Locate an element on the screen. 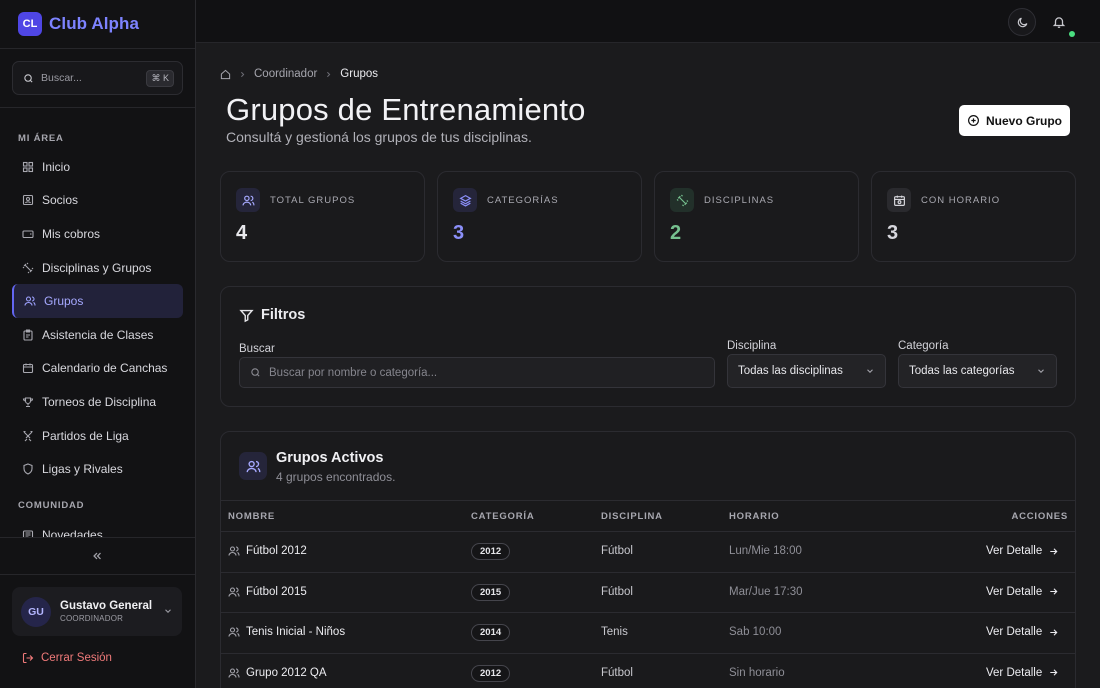 This screenshot has width=1100, height=688. sidebar-item-torneos: Torneos de Disciplina is located at coordinates (97, 402).